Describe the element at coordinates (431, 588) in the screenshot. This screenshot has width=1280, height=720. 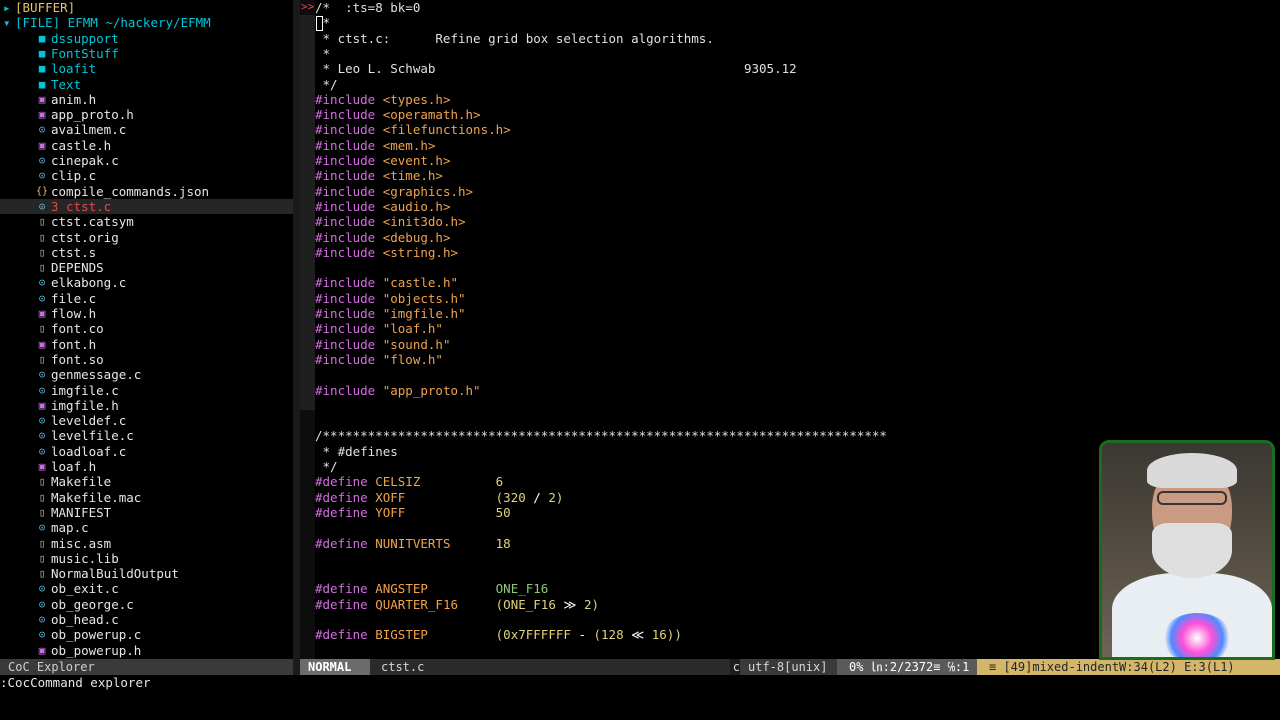
I see `code-line: #define ANGSTEP ONE_F16` at that location.